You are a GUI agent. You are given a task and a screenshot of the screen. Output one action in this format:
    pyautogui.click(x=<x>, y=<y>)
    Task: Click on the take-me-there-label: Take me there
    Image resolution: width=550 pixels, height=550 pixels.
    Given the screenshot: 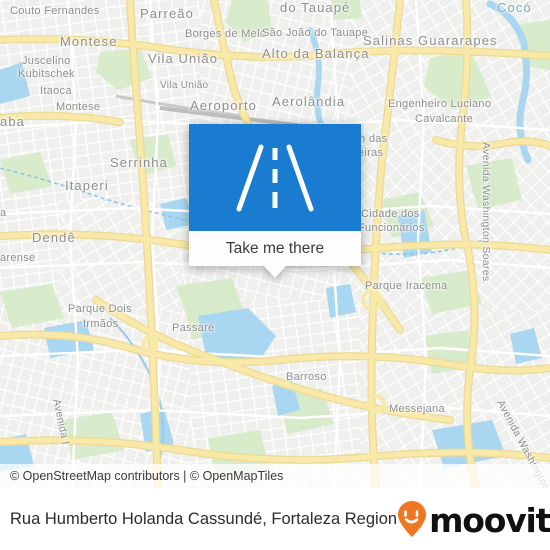 What is the action you would take?
    pyautogui.click(x=275, y=248)
    